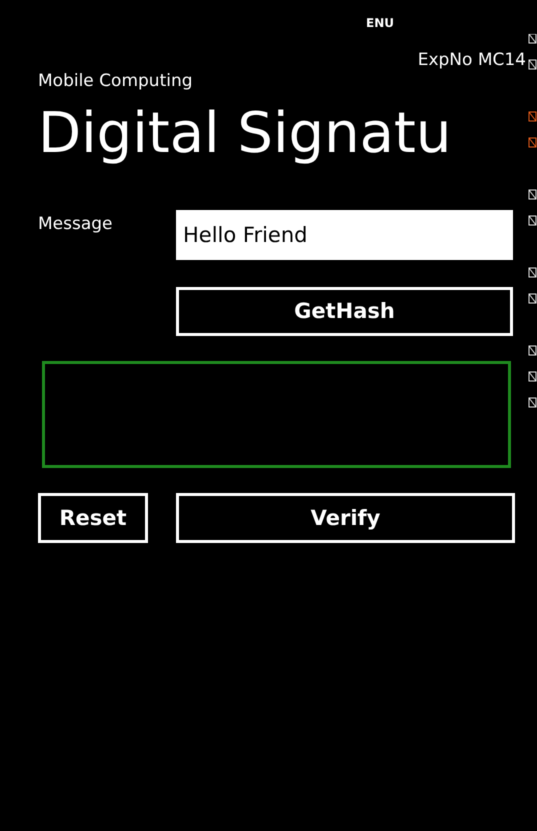  Describe the element at coordinates (116, 81) in the screenshot. I see `app-title: Mobile Computing` at that location.